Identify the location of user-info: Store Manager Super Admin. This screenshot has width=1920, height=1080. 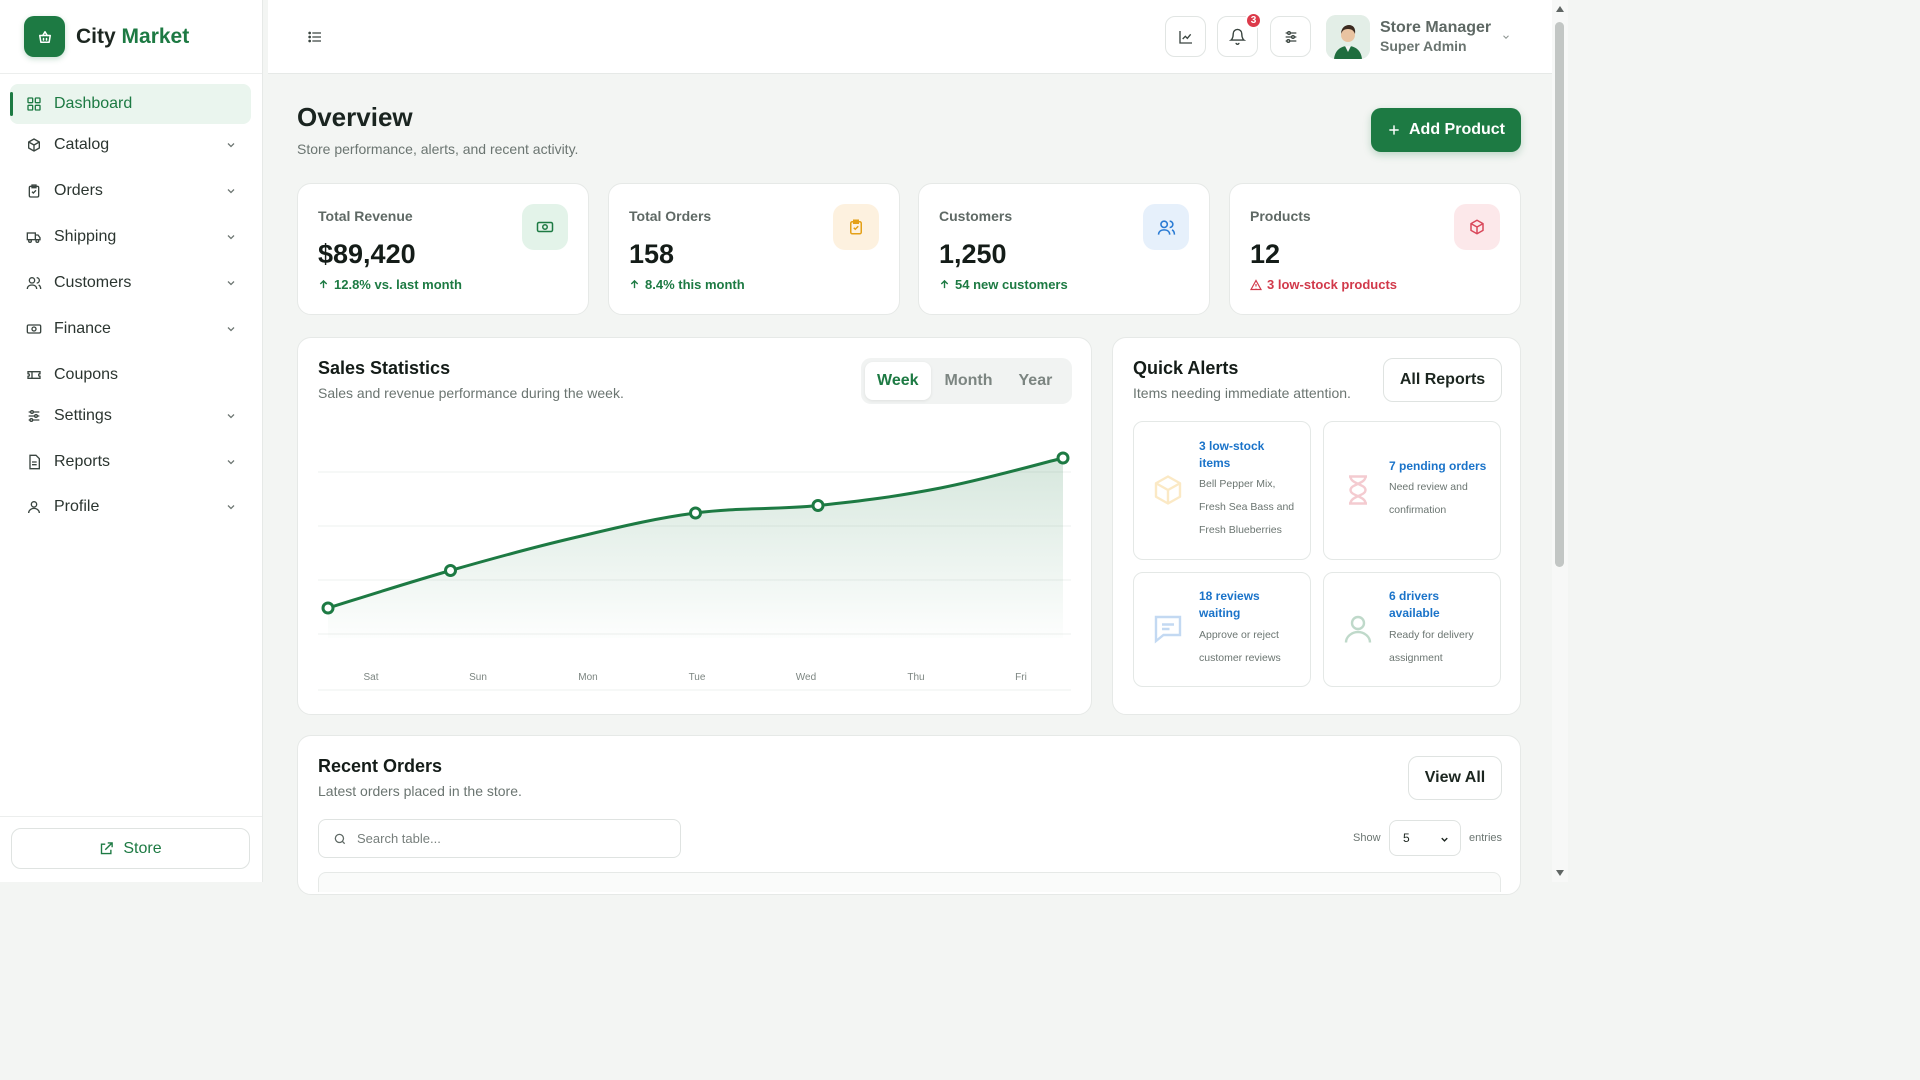
(1435, 37).